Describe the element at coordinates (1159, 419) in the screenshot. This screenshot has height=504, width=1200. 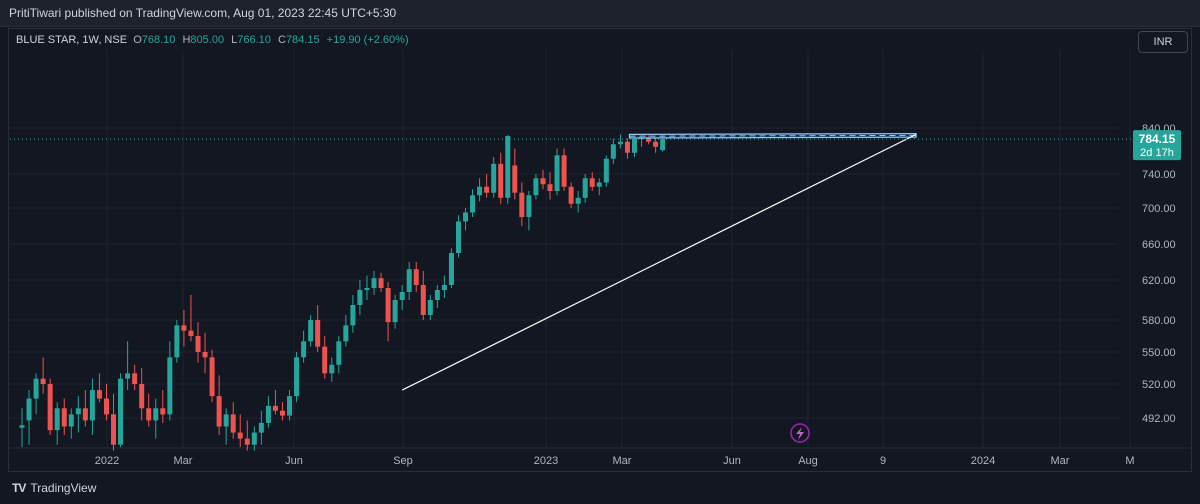
I see `price-tick-label: 492.00` at that location.